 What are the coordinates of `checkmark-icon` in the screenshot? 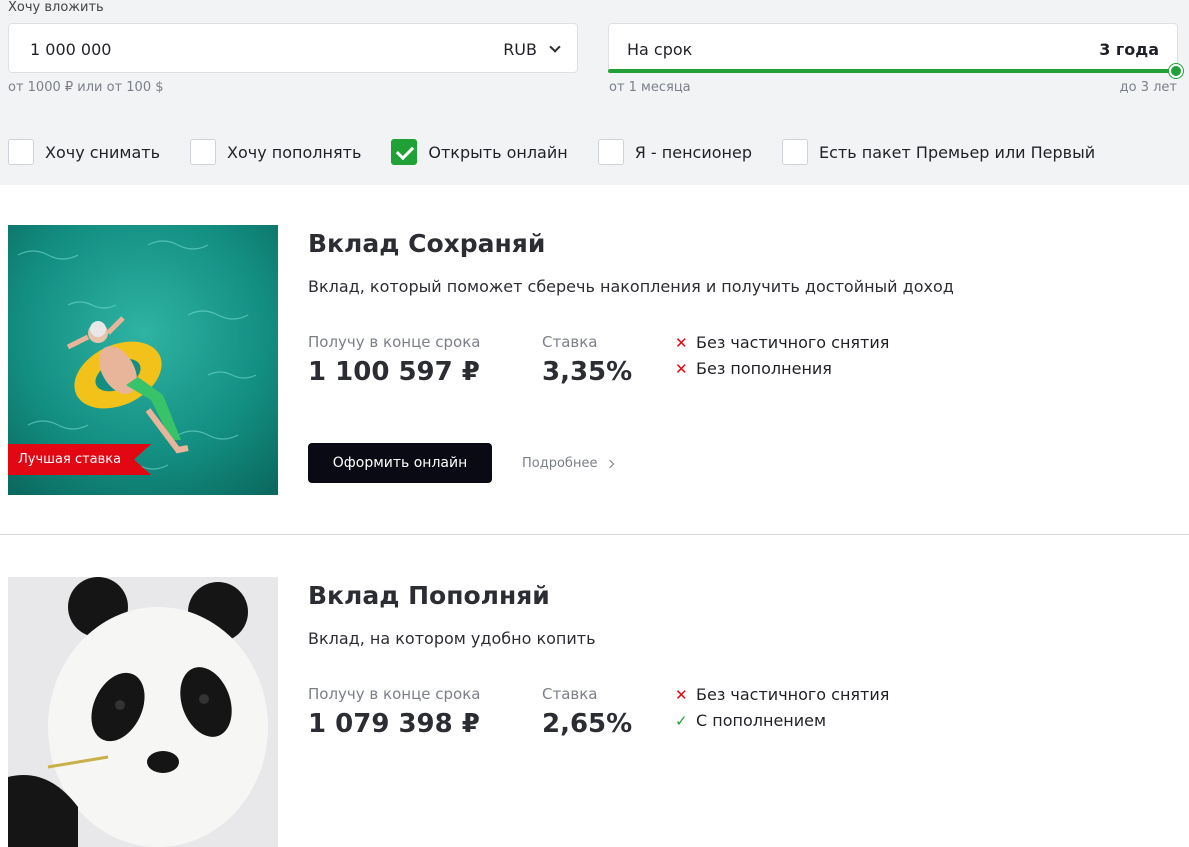 It's located at (404, 152).